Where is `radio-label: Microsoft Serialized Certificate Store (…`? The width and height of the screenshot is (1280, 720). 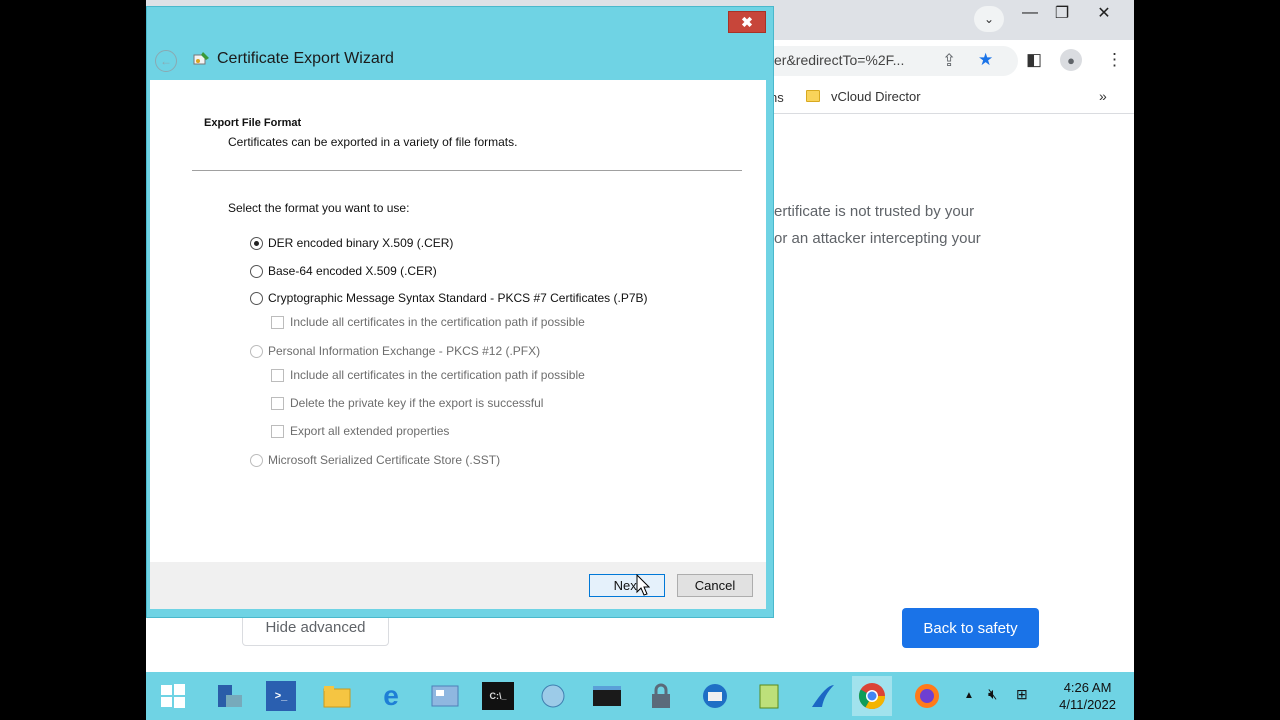 radio-label: Microsoft Serialized Certificate Store (… is located at coordinates (384, 460).